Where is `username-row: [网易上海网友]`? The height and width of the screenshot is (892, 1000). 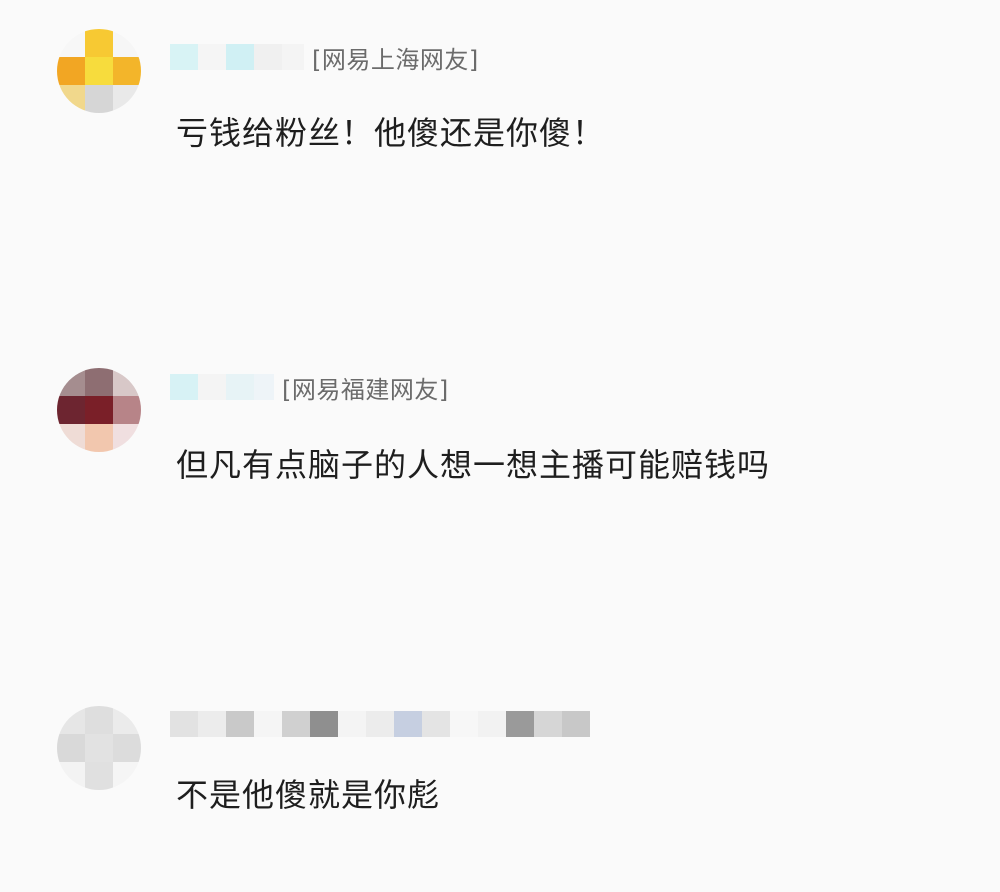
username-row: [网易上海网友] is located at coordinates (324, 58).